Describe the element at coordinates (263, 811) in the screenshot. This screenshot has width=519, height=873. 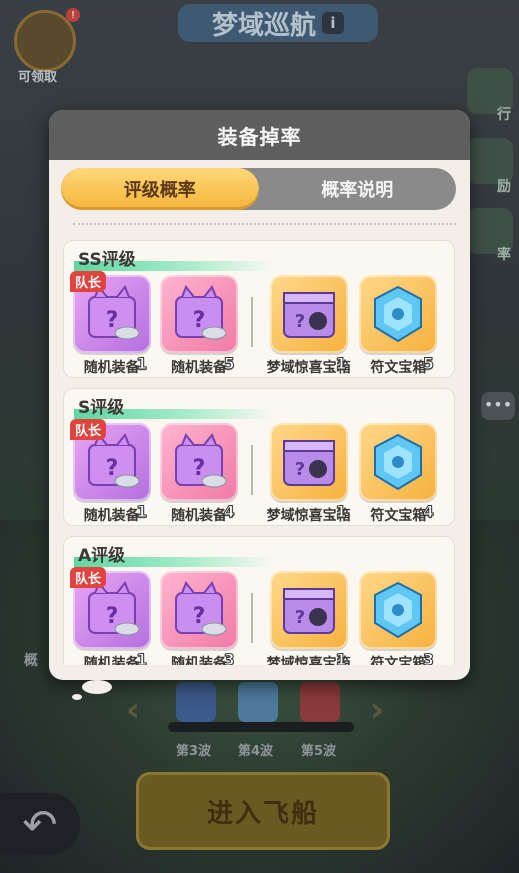
I see `enter-ship-button: 进入飞船` at that location.